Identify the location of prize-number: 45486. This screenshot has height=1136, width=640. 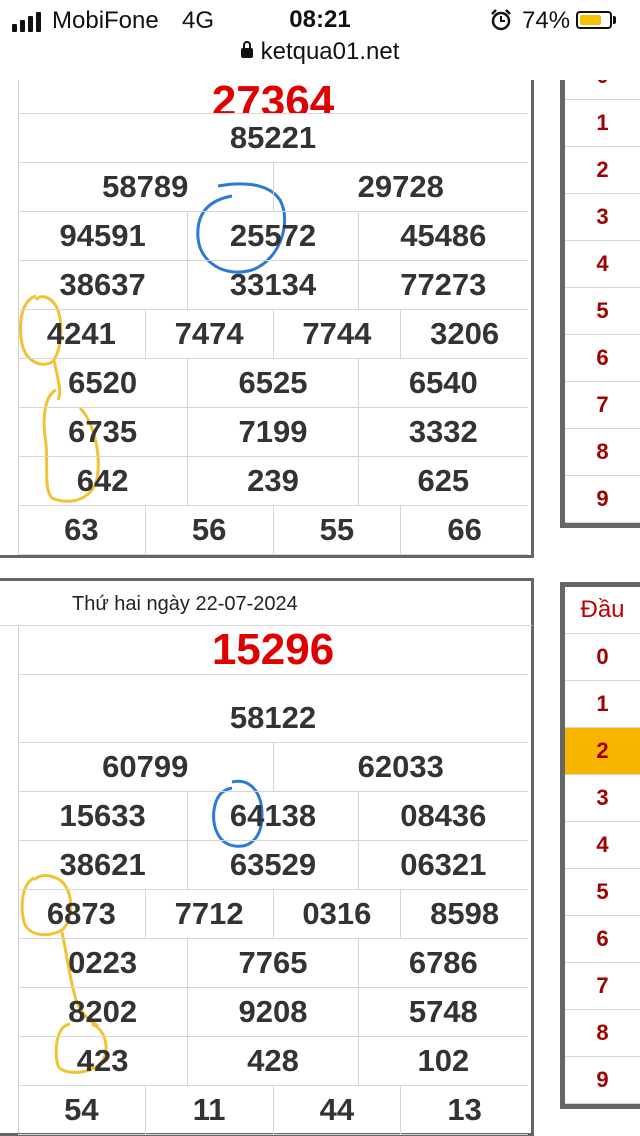
(442, 236).